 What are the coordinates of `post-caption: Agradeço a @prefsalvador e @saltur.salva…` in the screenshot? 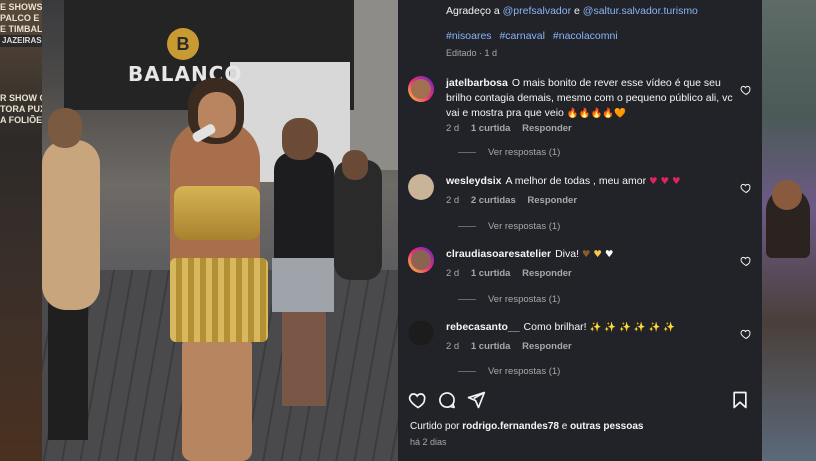 It's located at (596, 11).